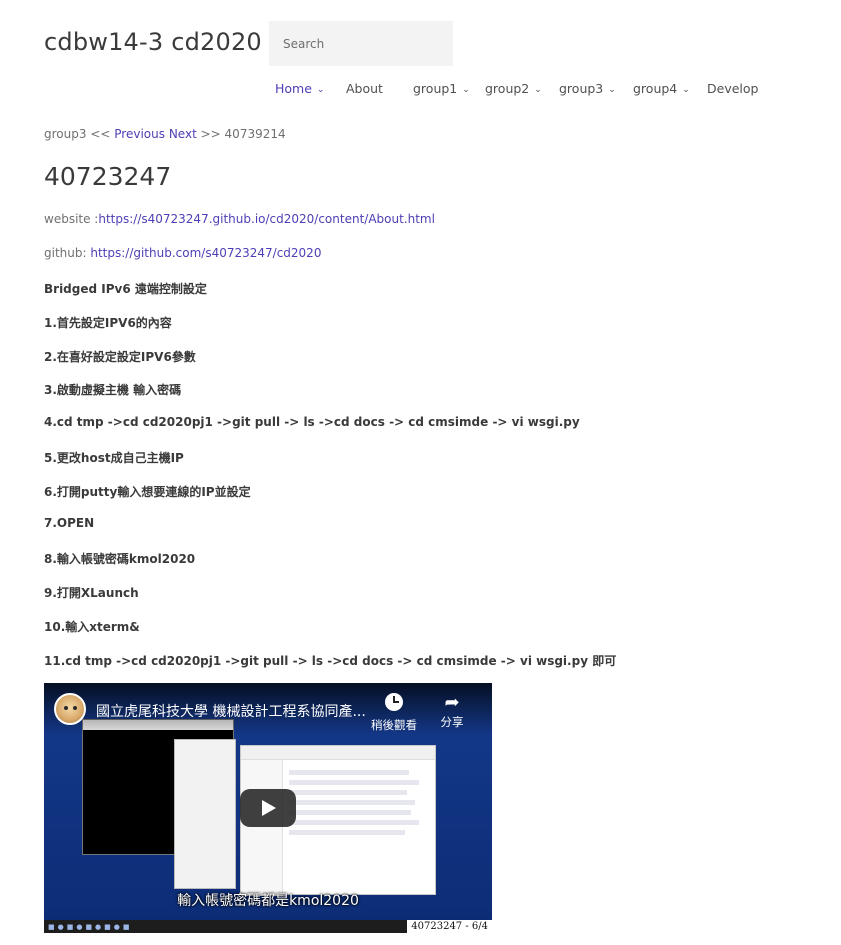  Describe the element at coordinates (449, 926) in the screenshot. I see `page-counter: 40723247 - 6/4` at that location.